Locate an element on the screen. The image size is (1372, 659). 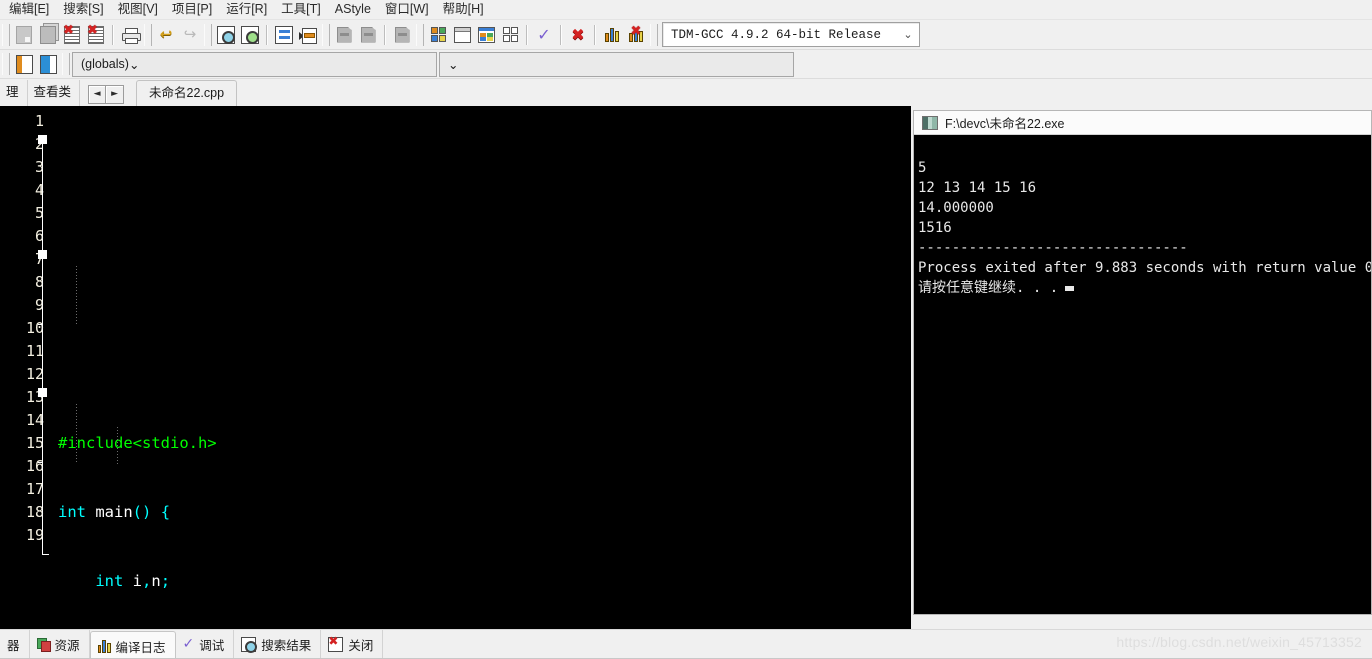
find-next-icon is located at coordinates (250, 34).